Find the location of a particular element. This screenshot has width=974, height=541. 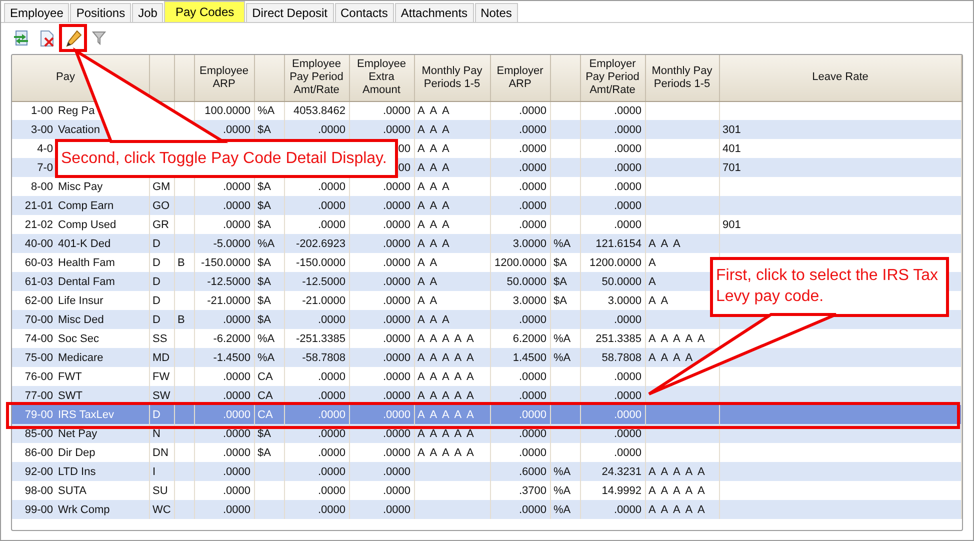

table-row: 40-00 401-K Ded D -5.0000 %A -202.6923 .0000 A A A 3.0000 %A 121.6154 A A A is located at coordinates (487, 243).